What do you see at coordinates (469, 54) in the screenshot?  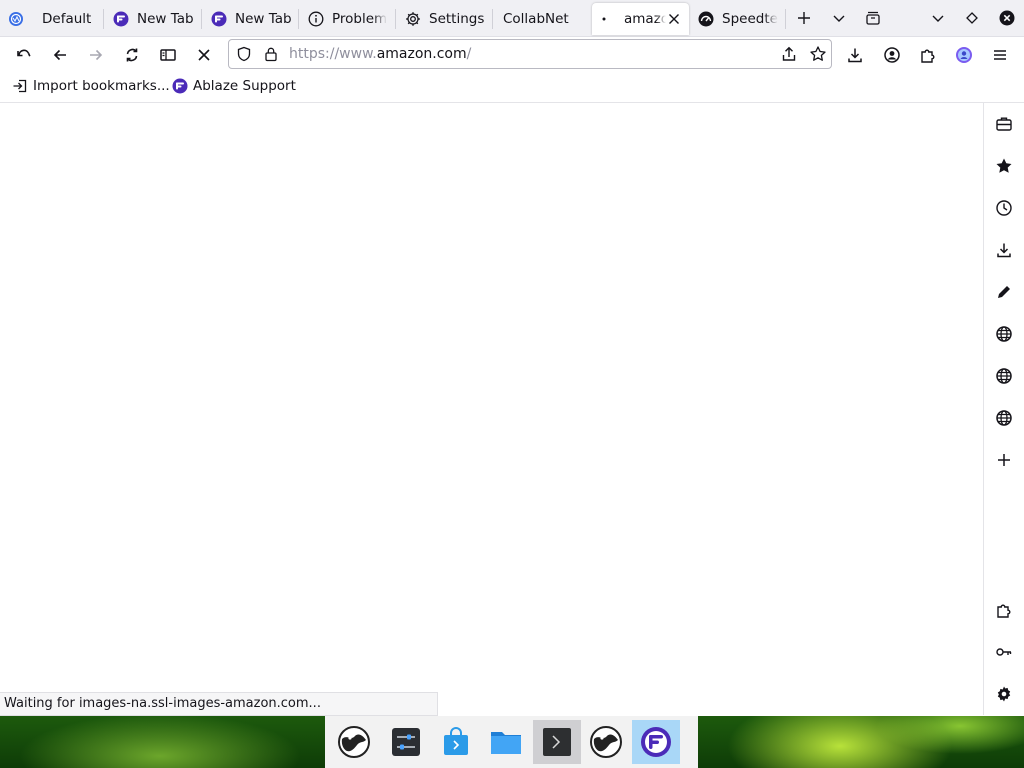 I see `url-suffix: /` at bounding box center [469, 54].